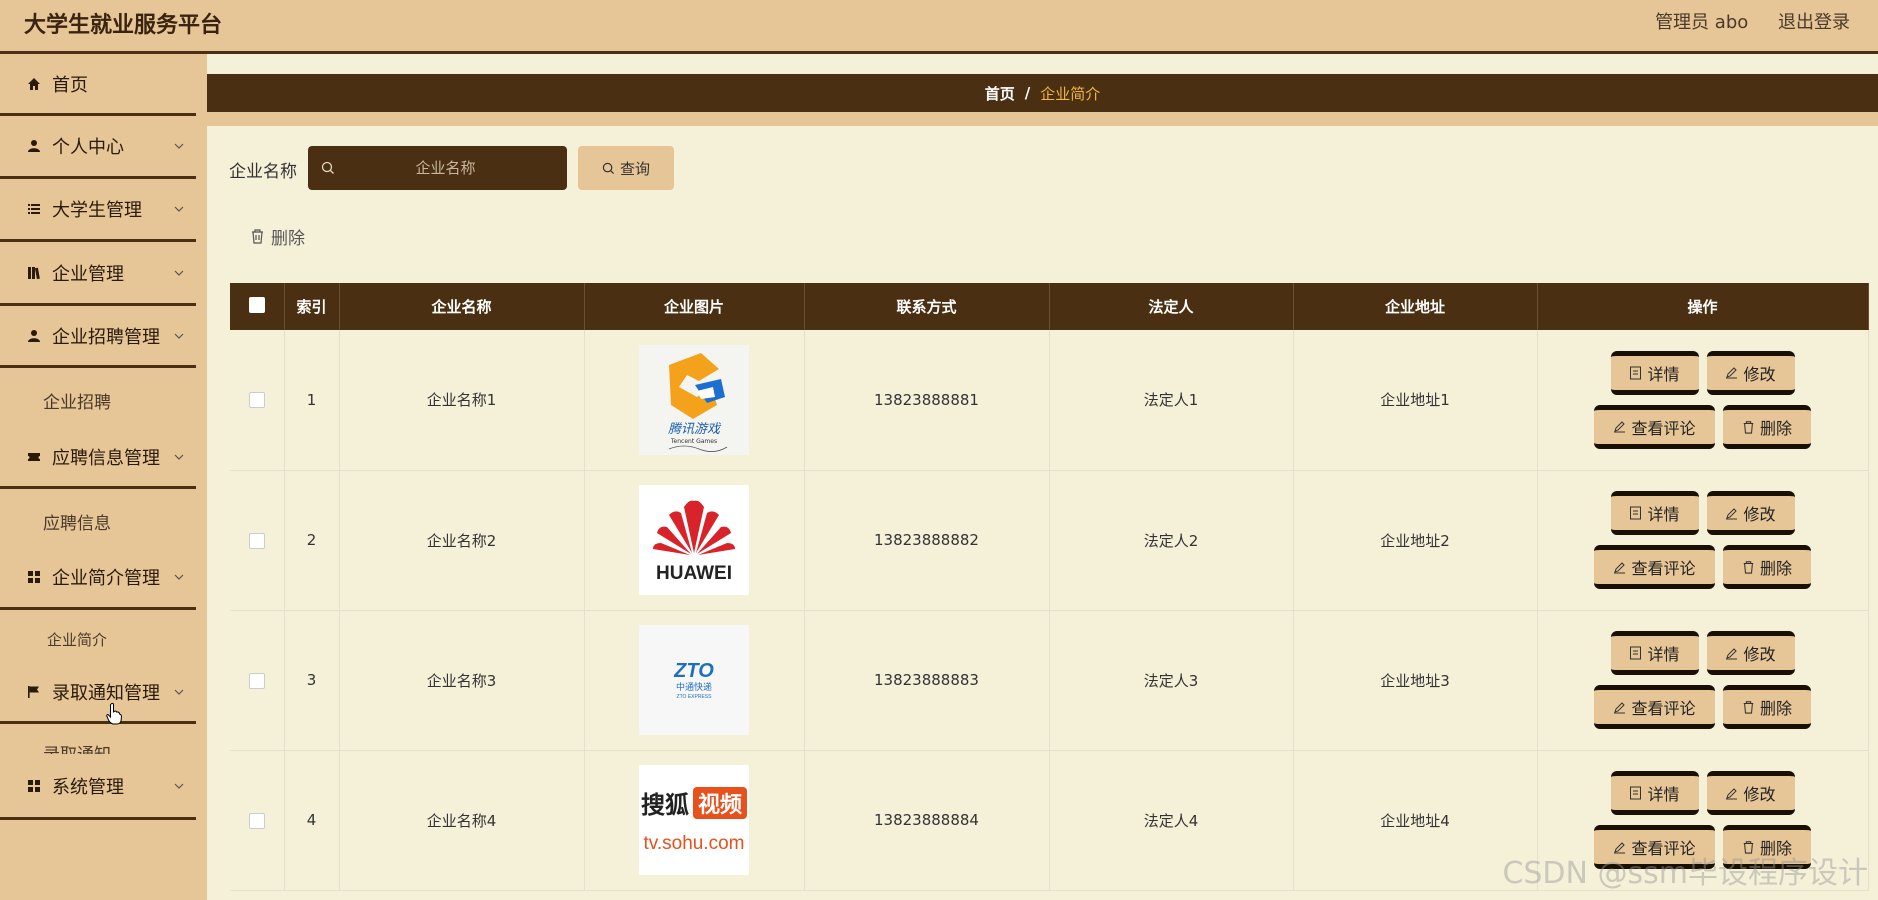  What do you see at coordinates (1000, 93) in the screenshot?
I see `breadcrumb-home: 首页` at bounding box center [1000, 93].